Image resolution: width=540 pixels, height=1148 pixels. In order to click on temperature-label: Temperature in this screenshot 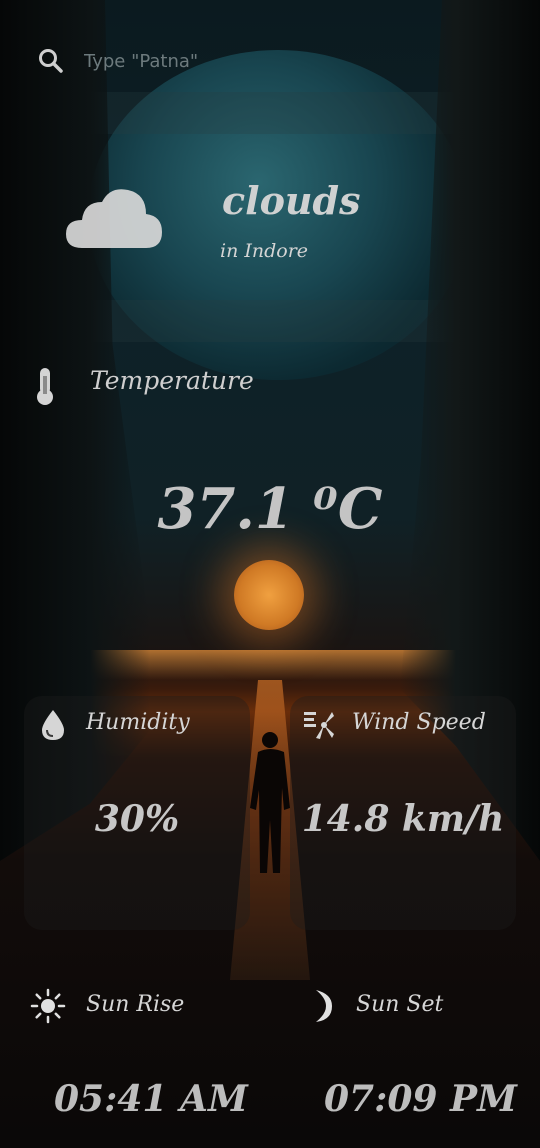, I will do `click(172, 380)`.